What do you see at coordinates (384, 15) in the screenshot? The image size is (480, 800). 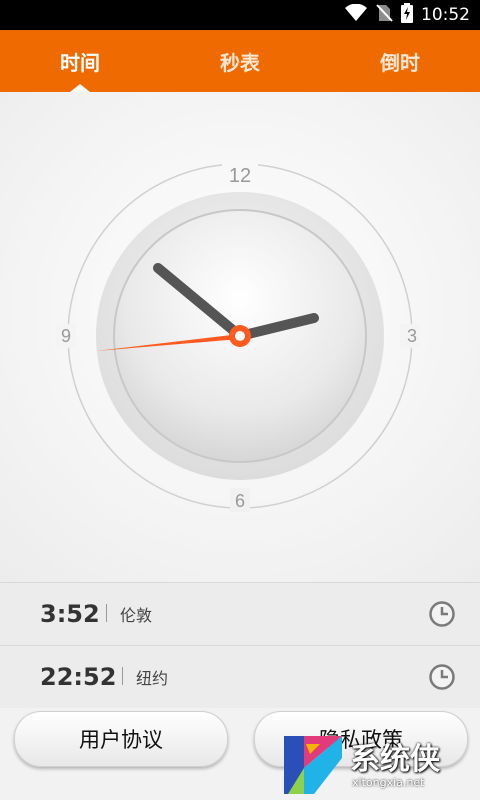 I see `no-sim-icon` at bounding box center [384, 15].